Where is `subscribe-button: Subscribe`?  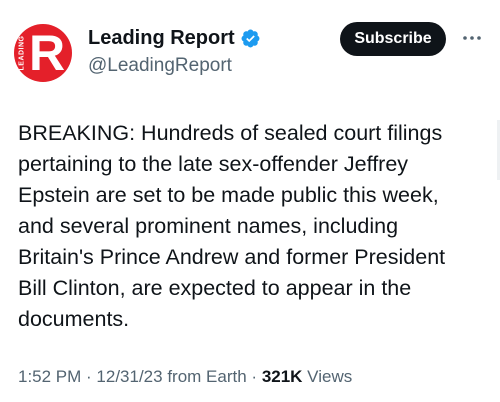
subscribe-button: Subscribe is located at coordinates (393, 39).